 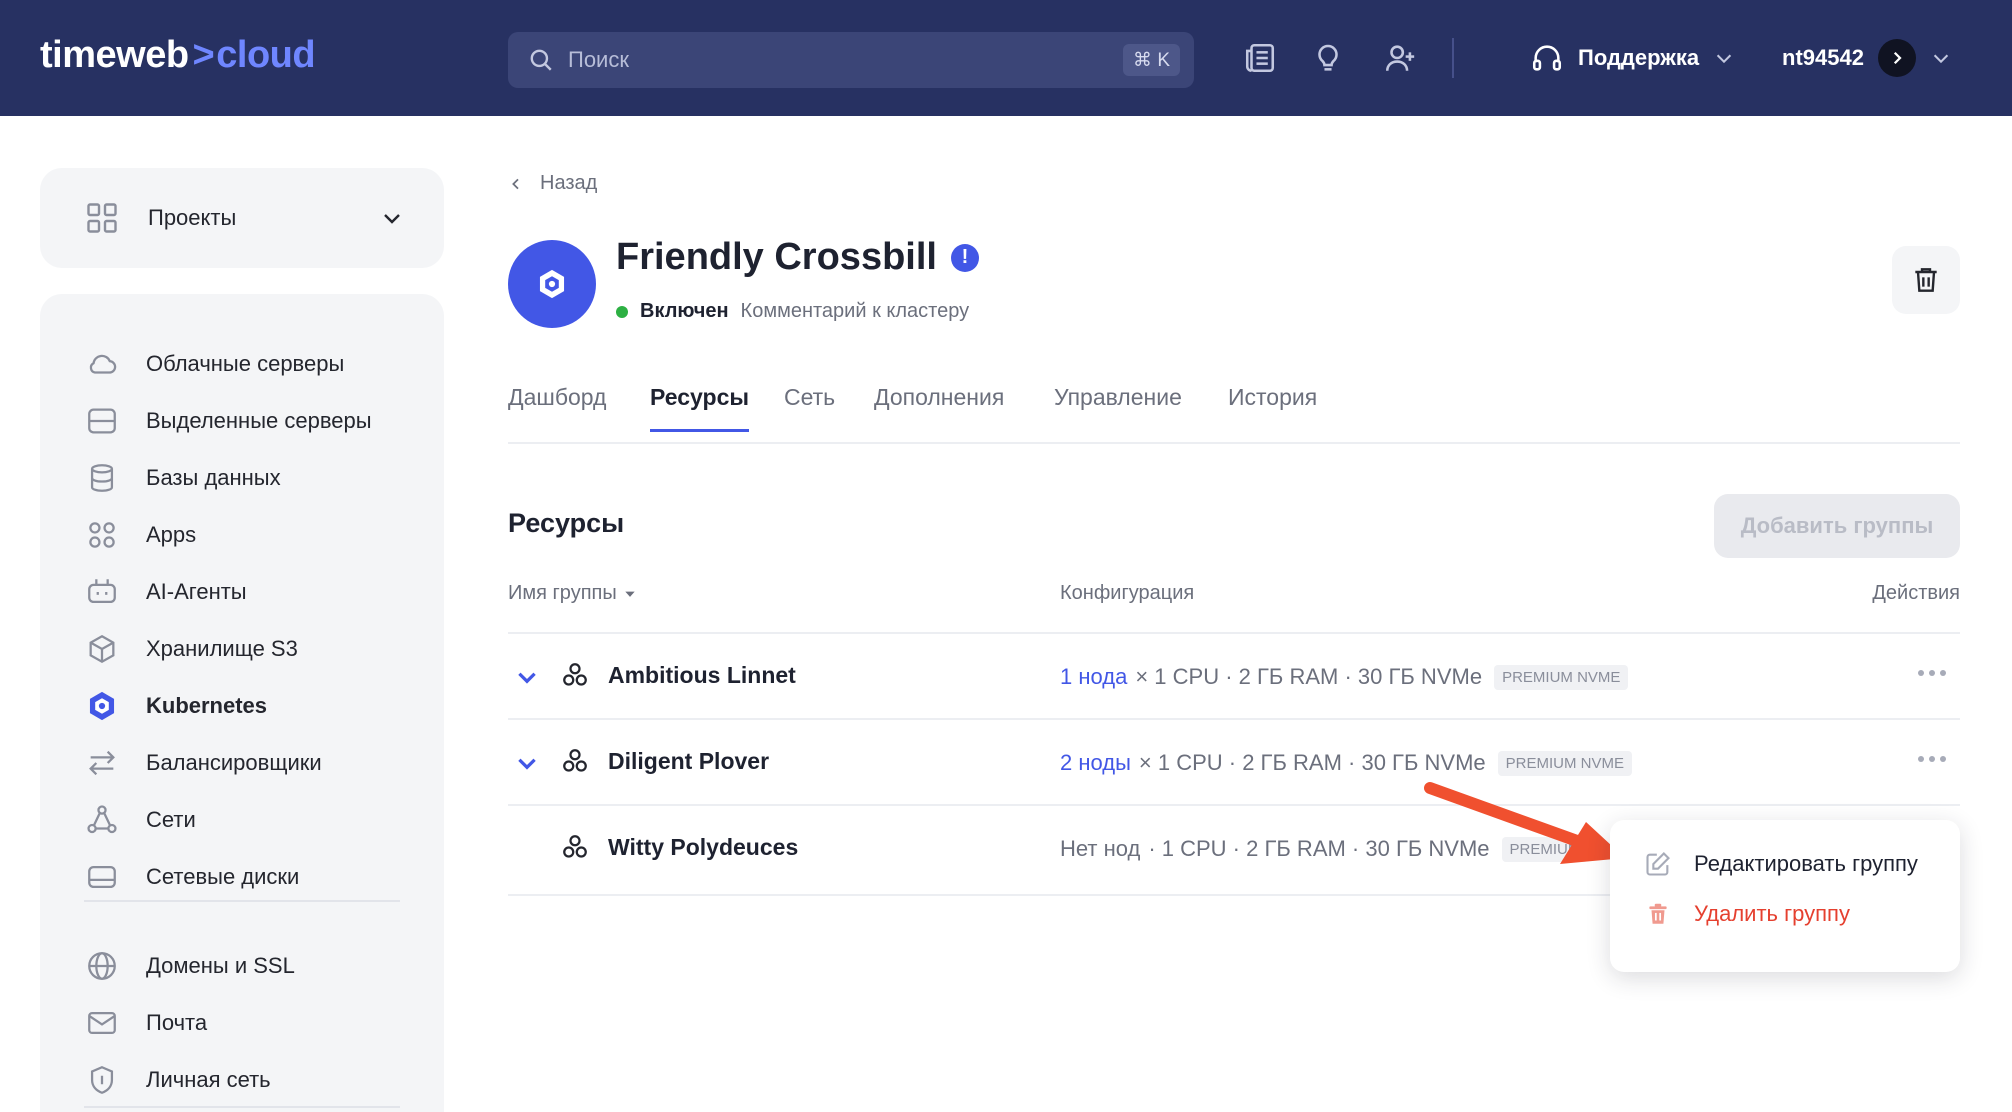 What do you see at coordinates (242, 218) in the screenshot?
I see `projects-selector: Проекты` at bounding box center [242, 218].